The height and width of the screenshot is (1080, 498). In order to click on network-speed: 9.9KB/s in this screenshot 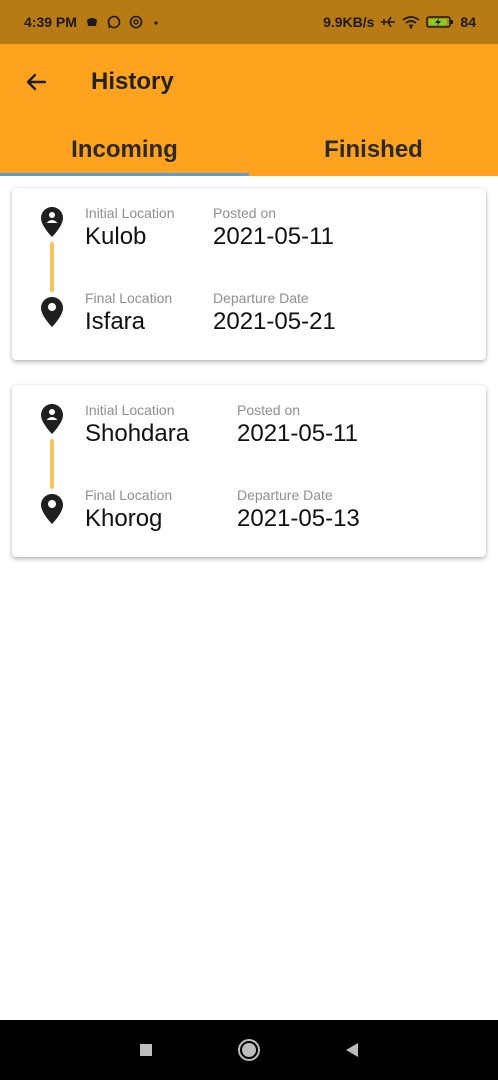, I will do `click(349, 22)`.